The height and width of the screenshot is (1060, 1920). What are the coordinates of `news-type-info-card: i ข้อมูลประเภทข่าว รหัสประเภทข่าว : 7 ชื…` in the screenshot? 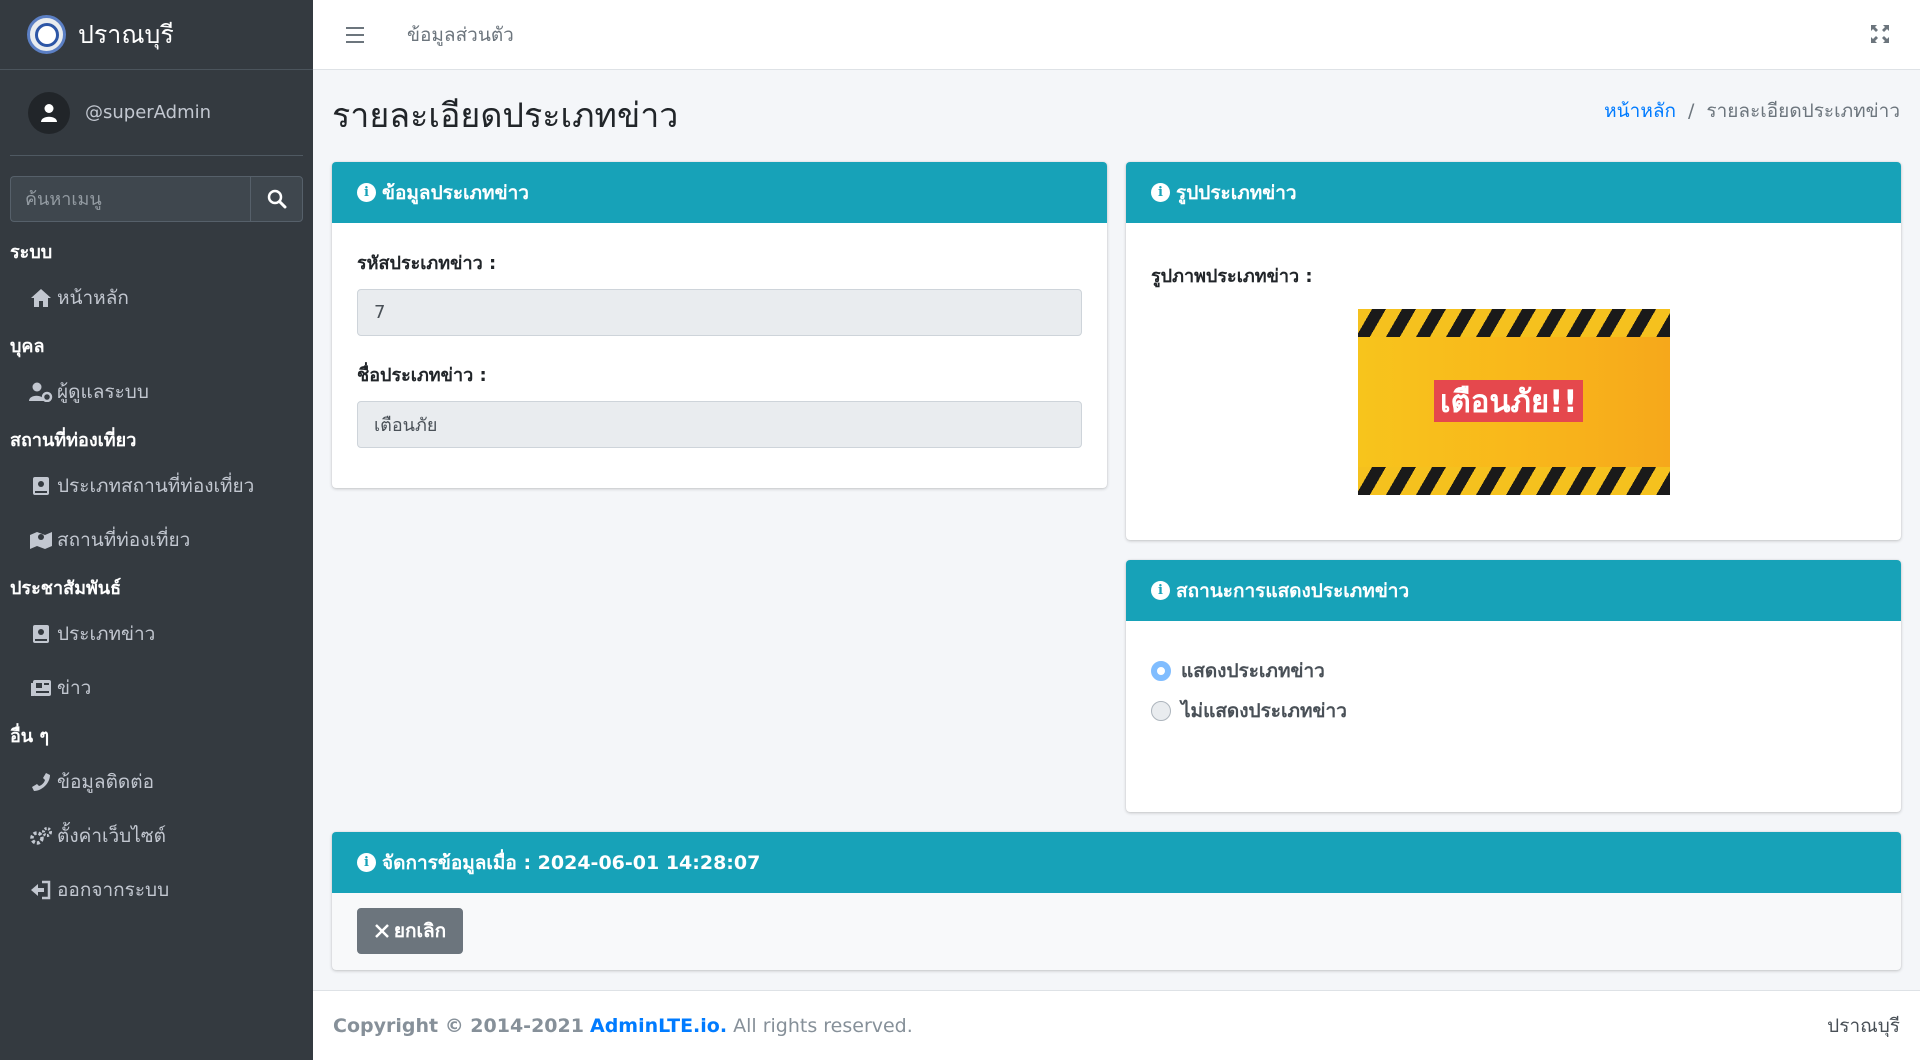 It's located at (719, 325).